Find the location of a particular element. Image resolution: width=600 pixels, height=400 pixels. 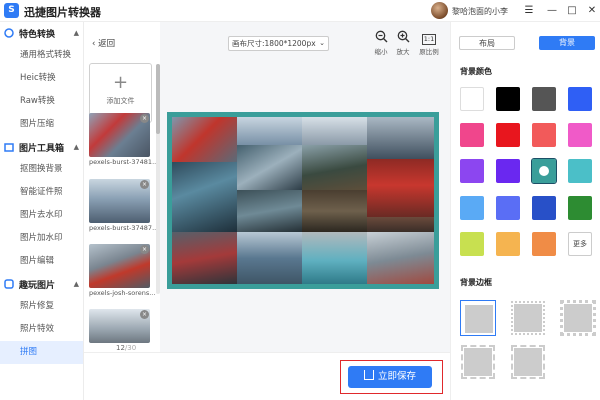

sidebar-item-collage: 拼图 is located at coordinates (41, 352).